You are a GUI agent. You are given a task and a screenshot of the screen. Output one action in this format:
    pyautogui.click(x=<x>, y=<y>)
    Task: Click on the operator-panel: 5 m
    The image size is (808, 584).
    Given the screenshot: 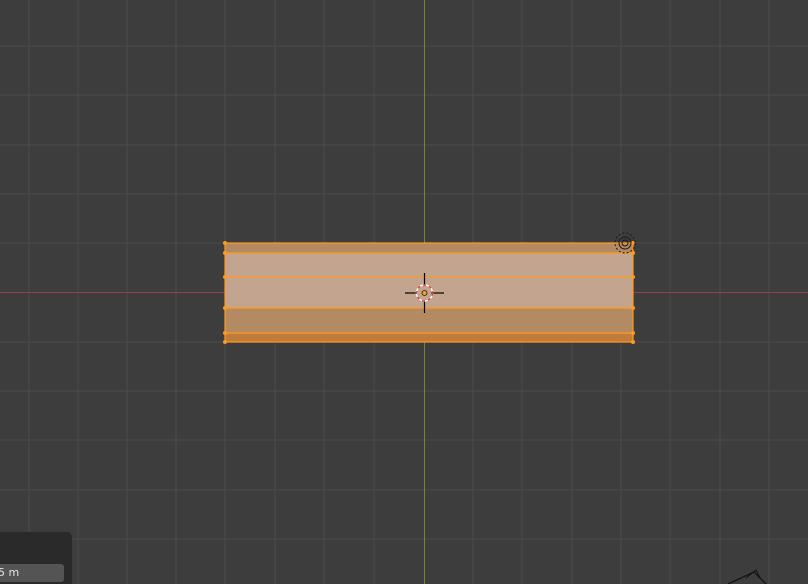 What is the action you would take?
    pyautogui.click(x=36, y=558)
    